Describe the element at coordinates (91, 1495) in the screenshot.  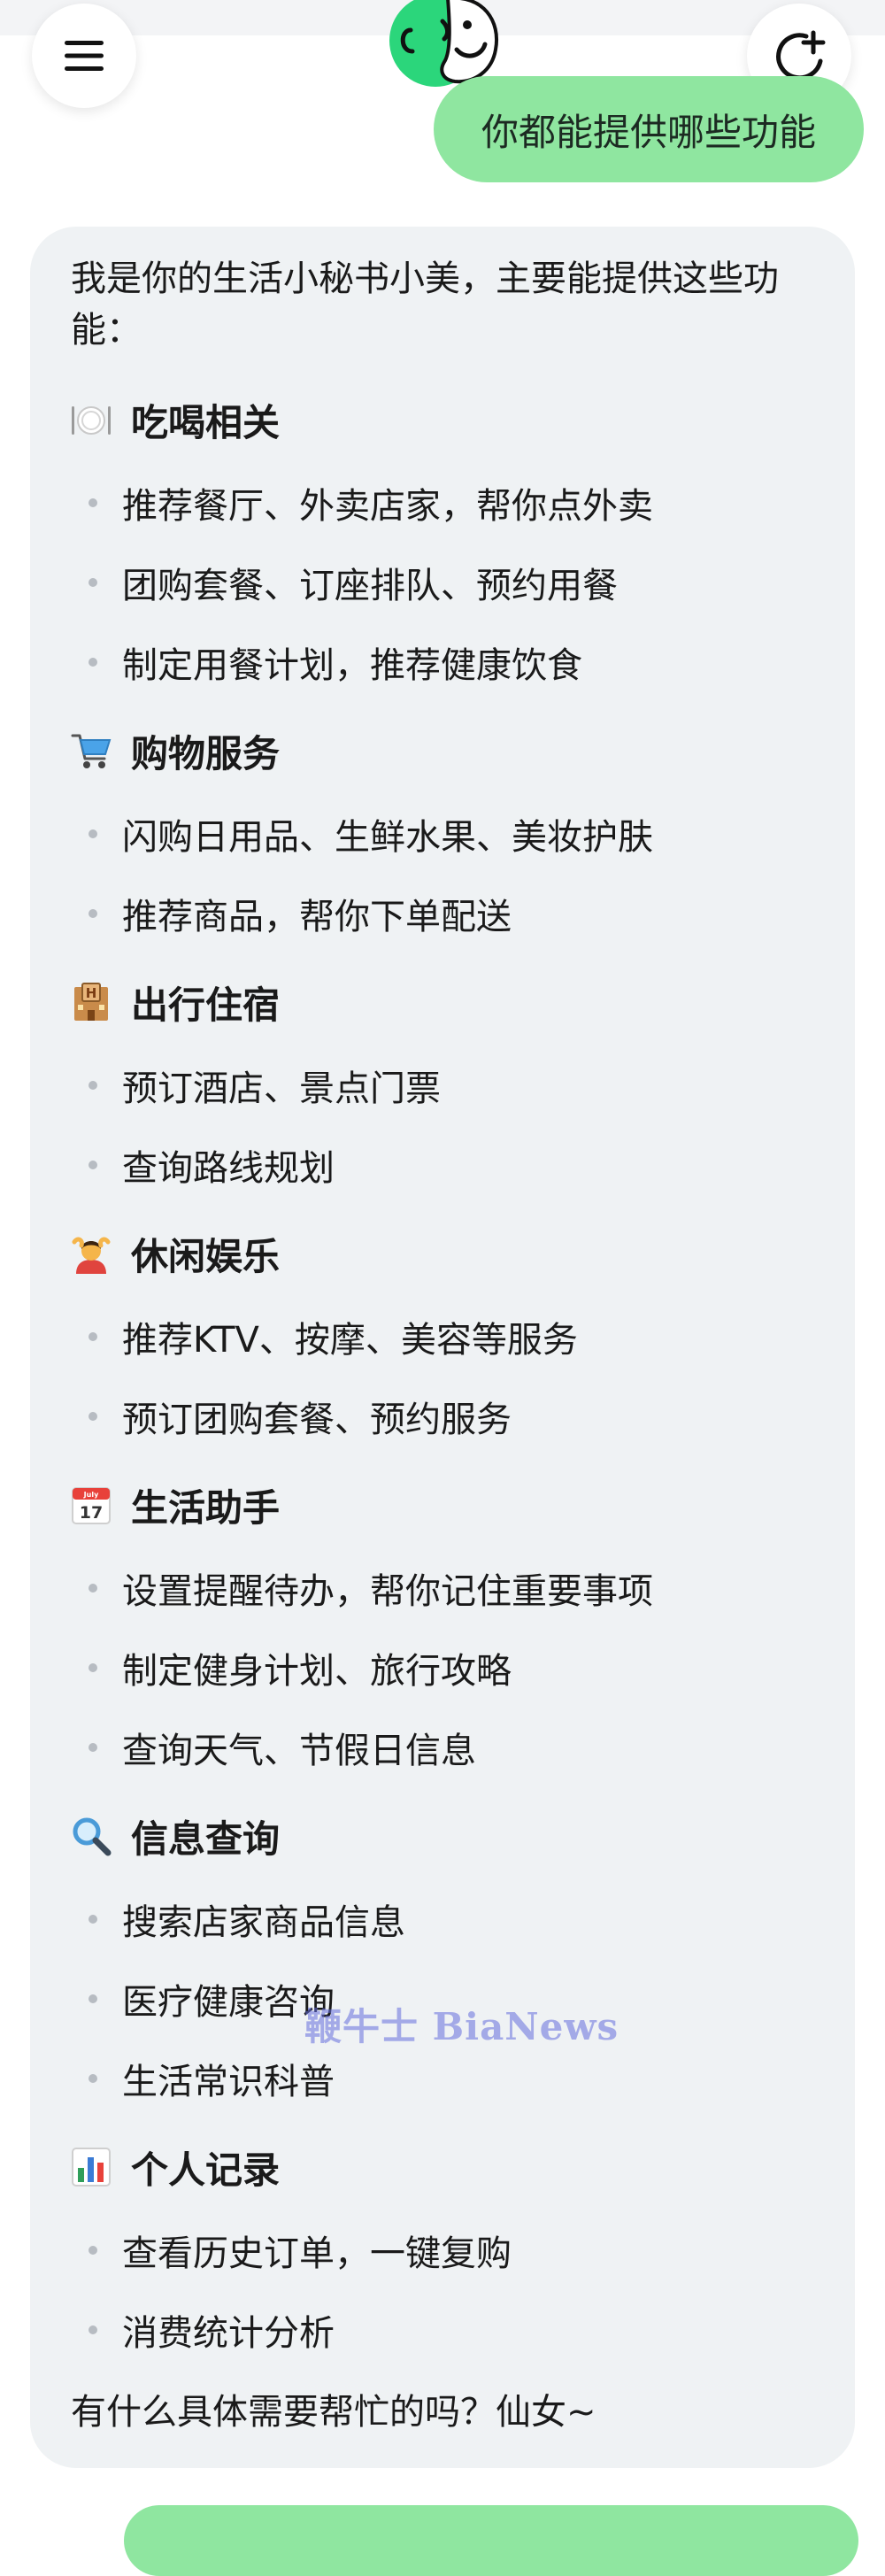
I see `calendar-month-label: July` at that location.